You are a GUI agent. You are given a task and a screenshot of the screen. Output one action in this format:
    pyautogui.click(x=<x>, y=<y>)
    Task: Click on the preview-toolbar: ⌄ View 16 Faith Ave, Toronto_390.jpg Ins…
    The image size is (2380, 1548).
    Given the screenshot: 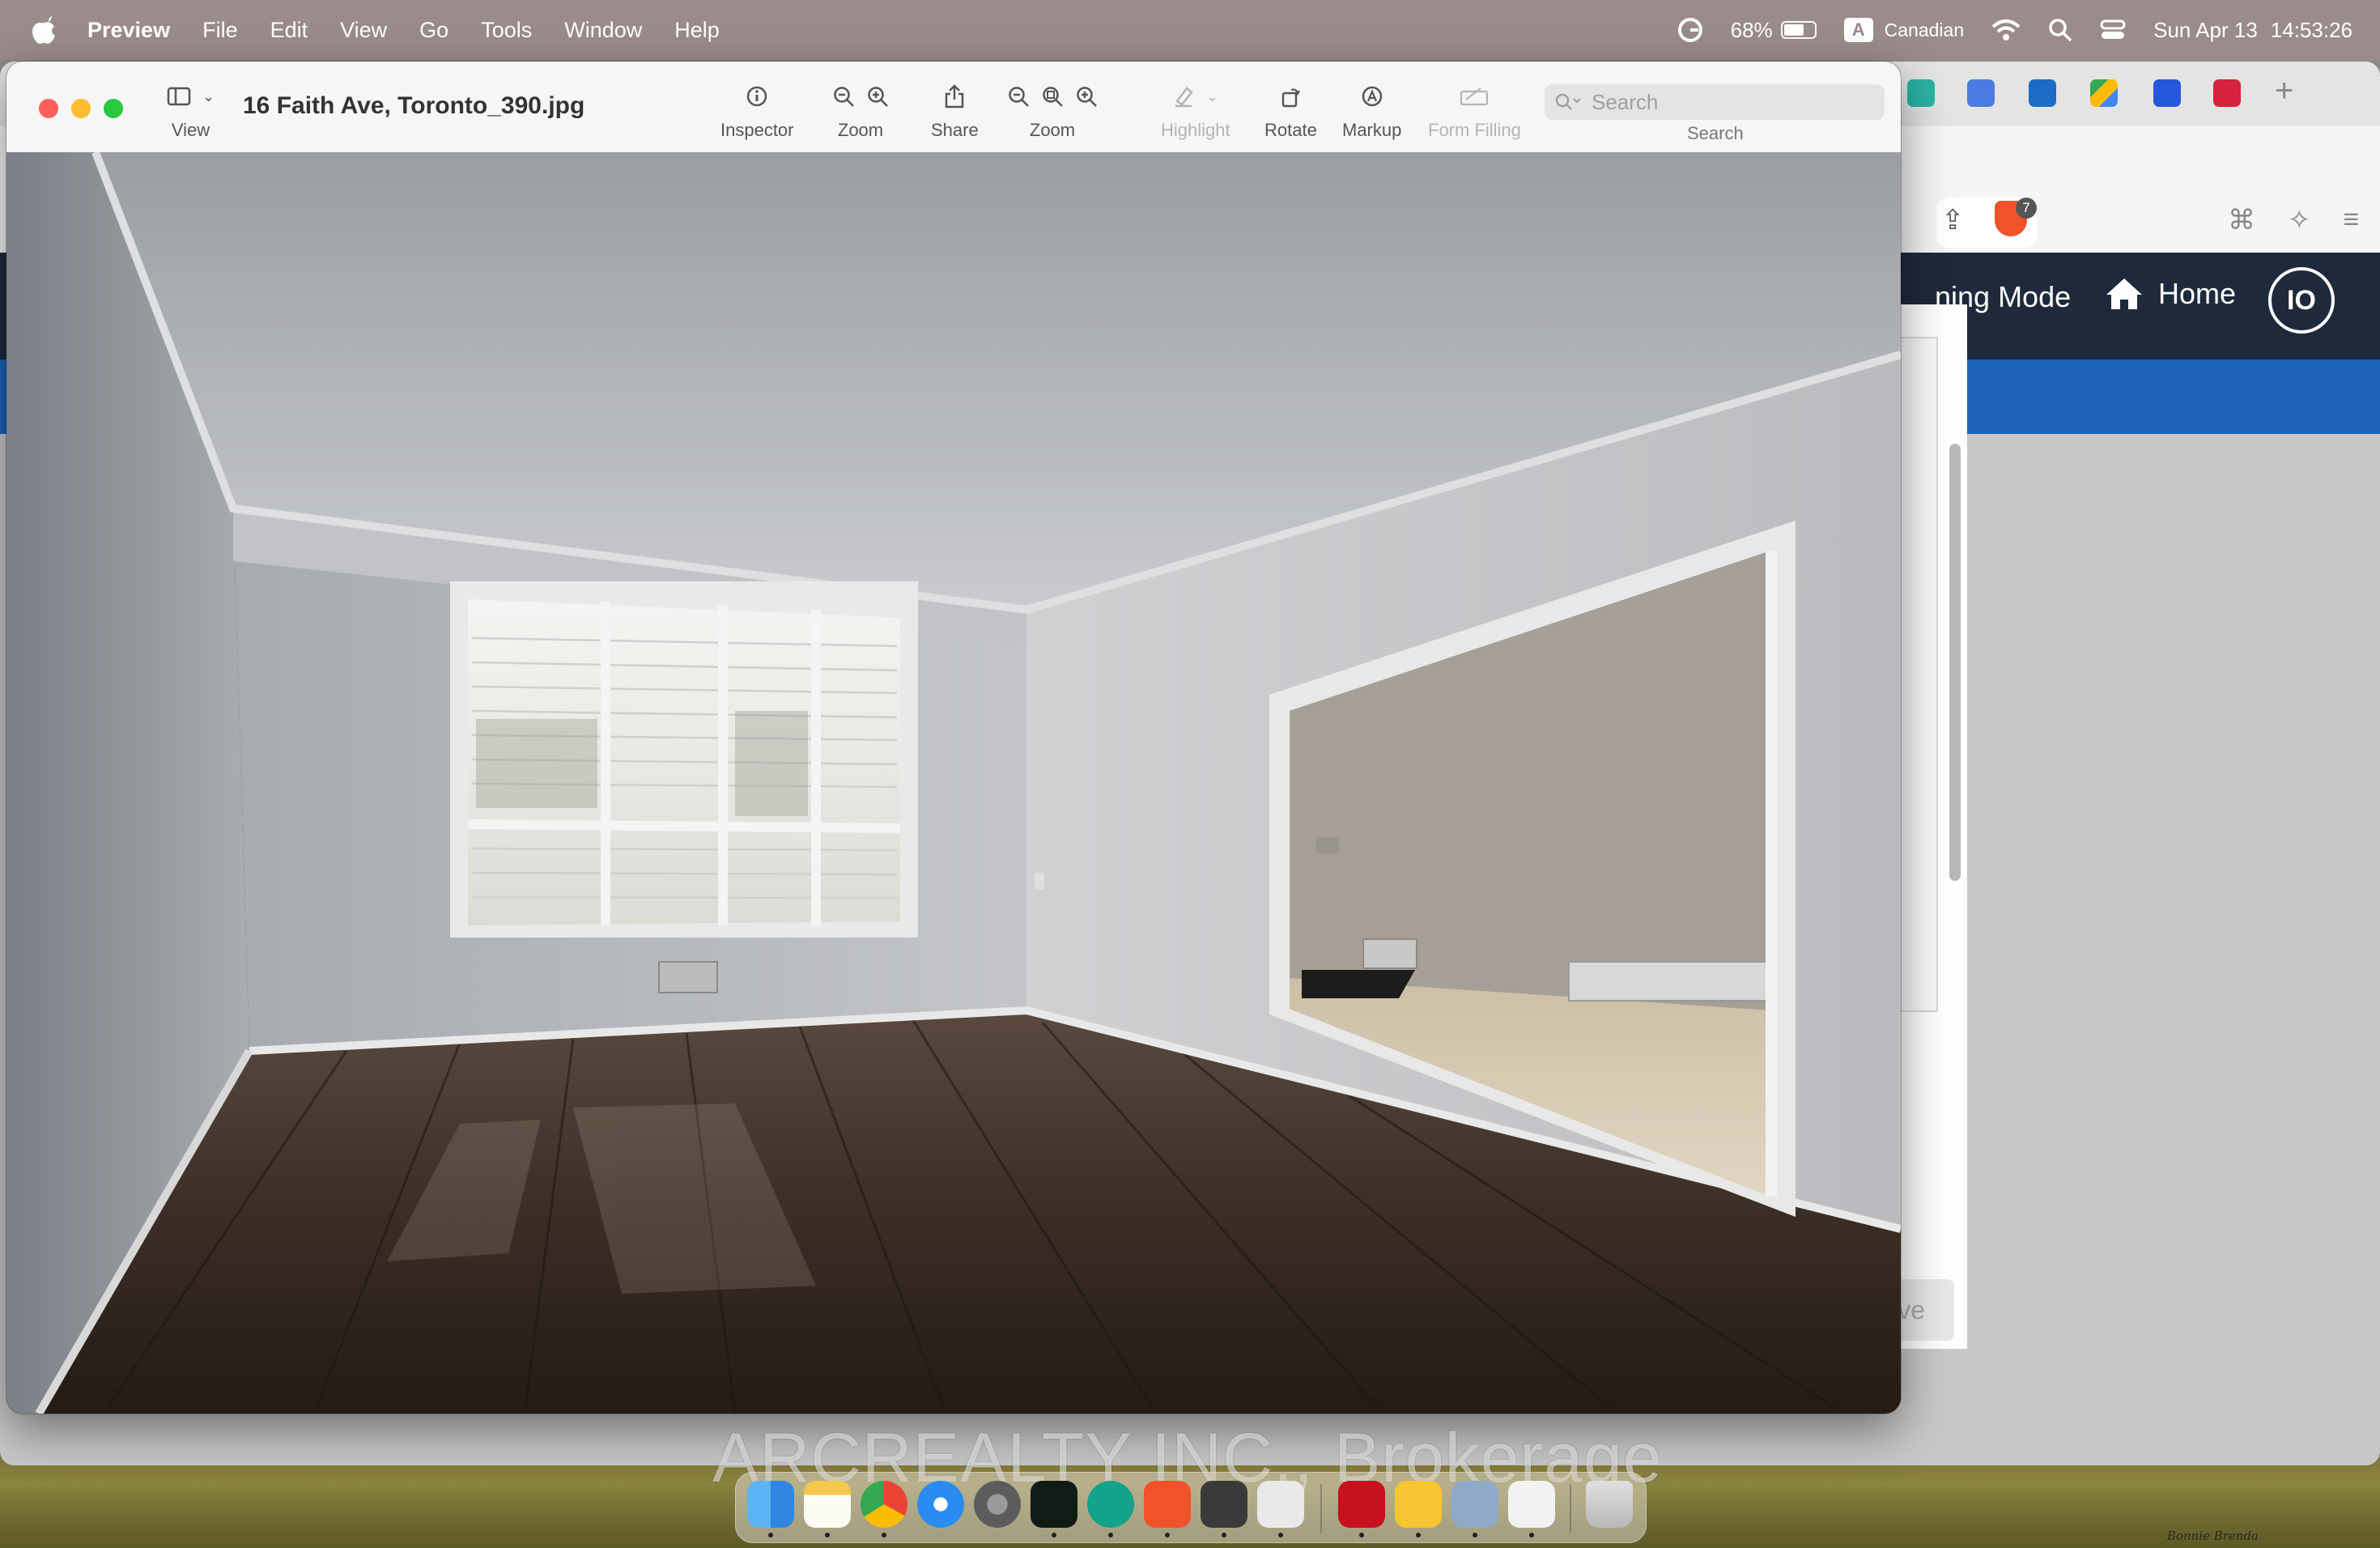 What is the action you would take?
    pyautogui.click(x=954, y=107)
    